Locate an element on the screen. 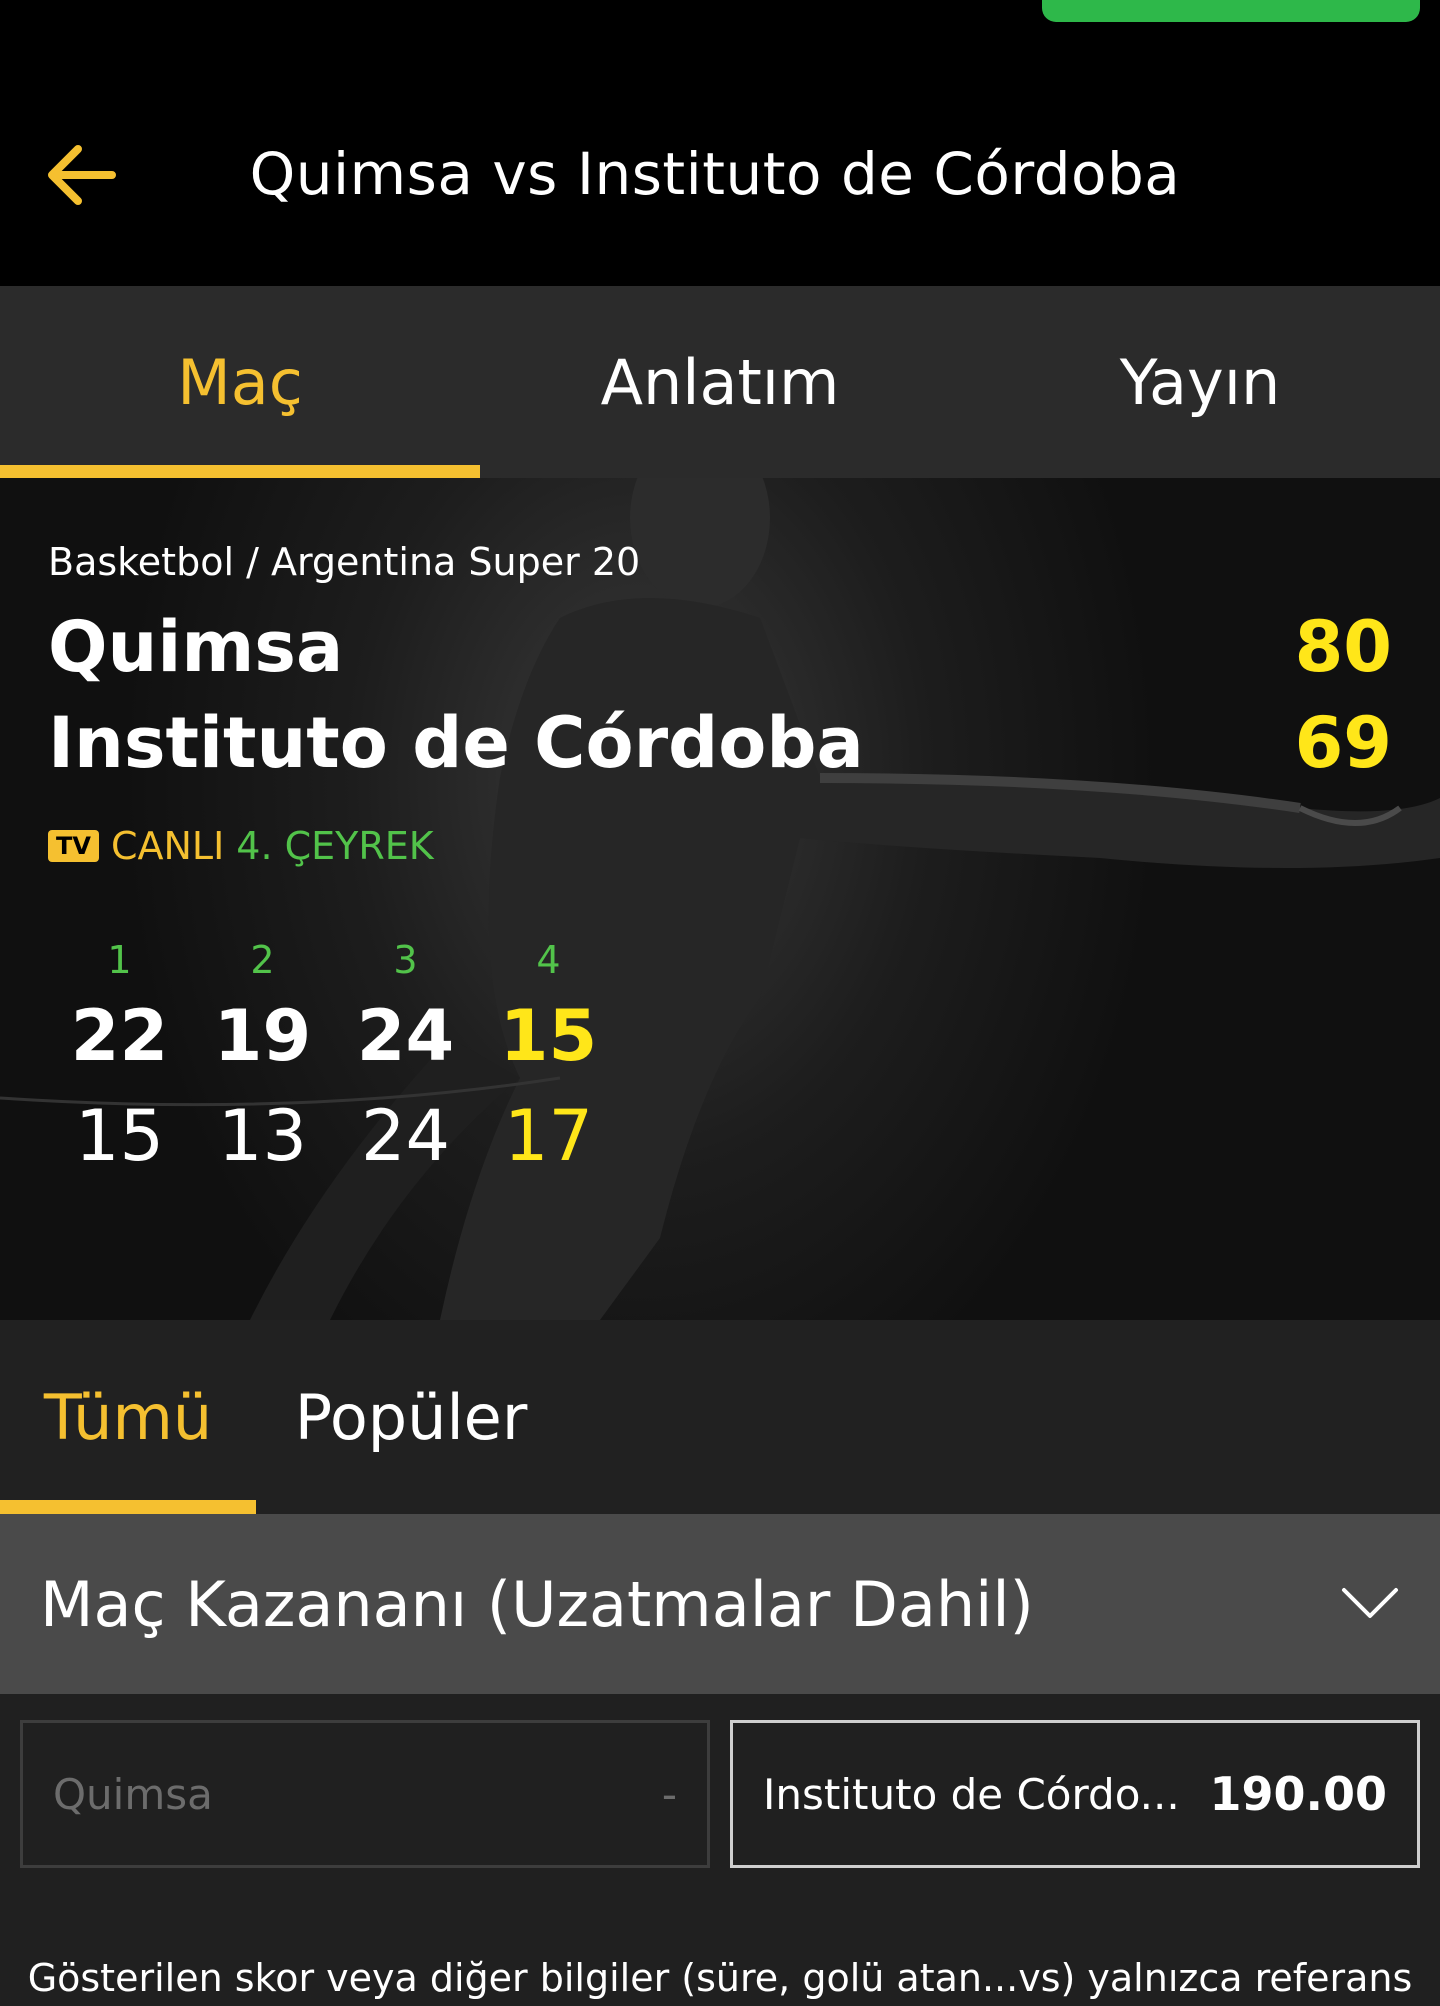 The image size is (1440, 2006). quarter-away-score: 15 is located at coordinates (119, 1136).